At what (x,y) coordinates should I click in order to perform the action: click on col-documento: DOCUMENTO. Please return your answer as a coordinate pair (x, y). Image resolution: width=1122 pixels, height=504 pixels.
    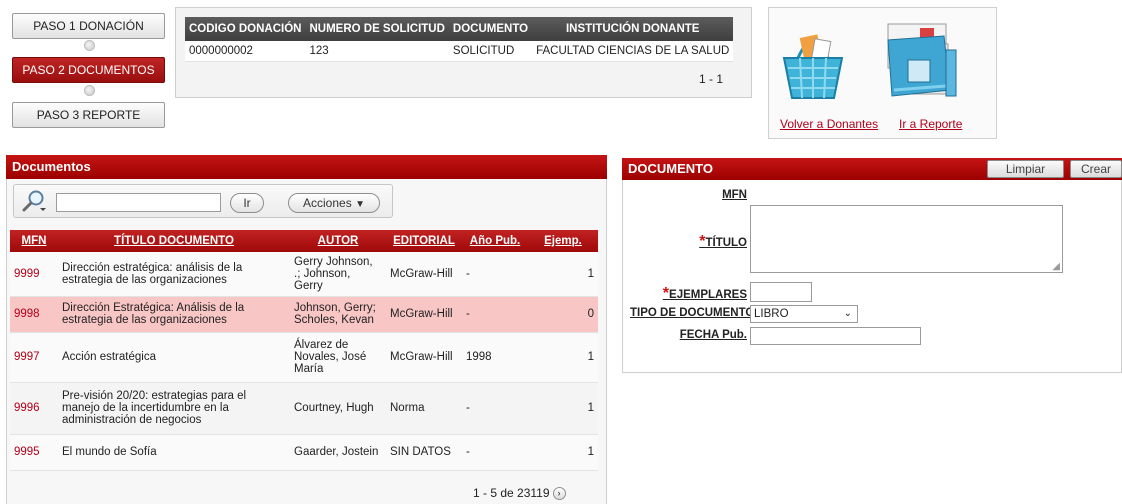
    Looking at the image, I should click on (490, 29).